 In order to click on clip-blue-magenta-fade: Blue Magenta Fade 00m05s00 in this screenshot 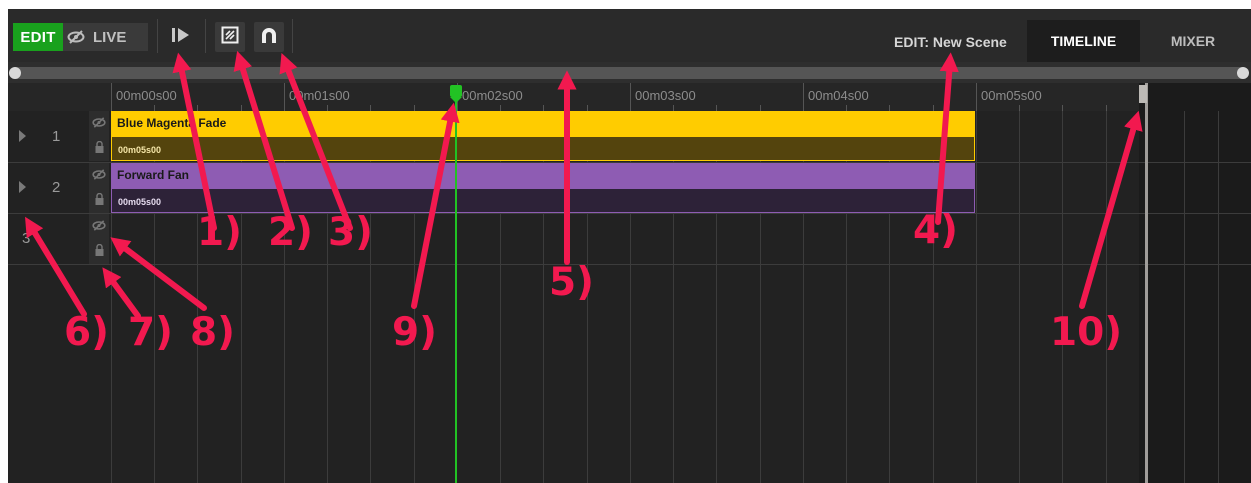, I will do `click(543, 136)`.